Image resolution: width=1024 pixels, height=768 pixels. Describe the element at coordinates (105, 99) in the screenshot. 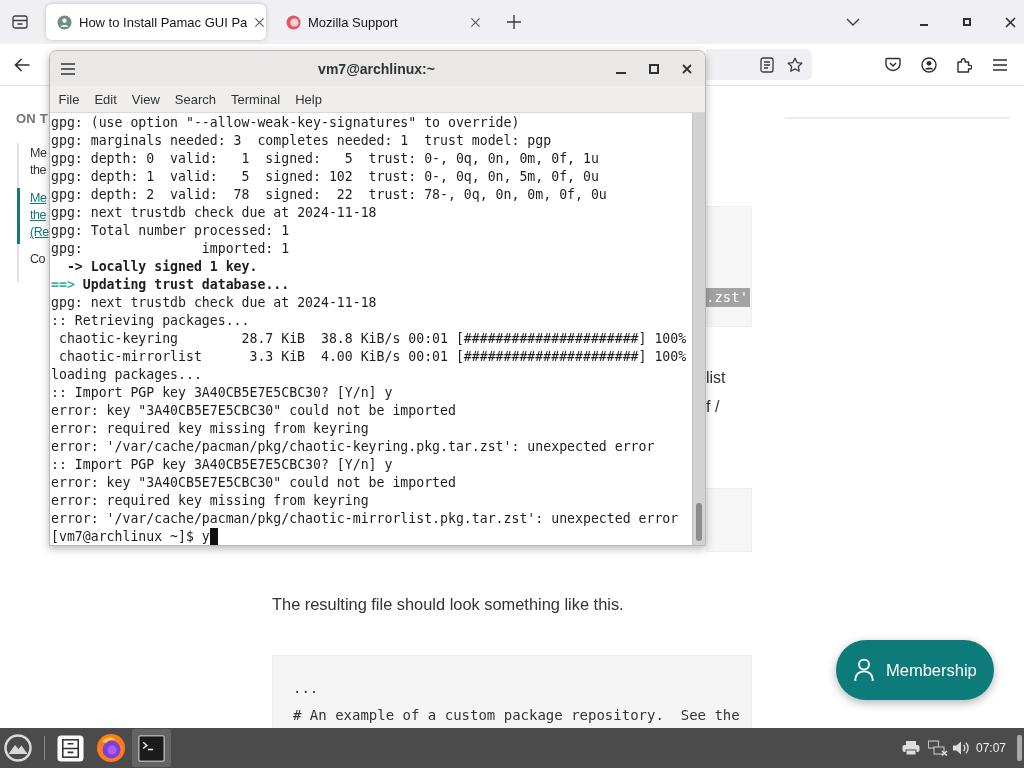

I see `menu-item: Edit` at that location.